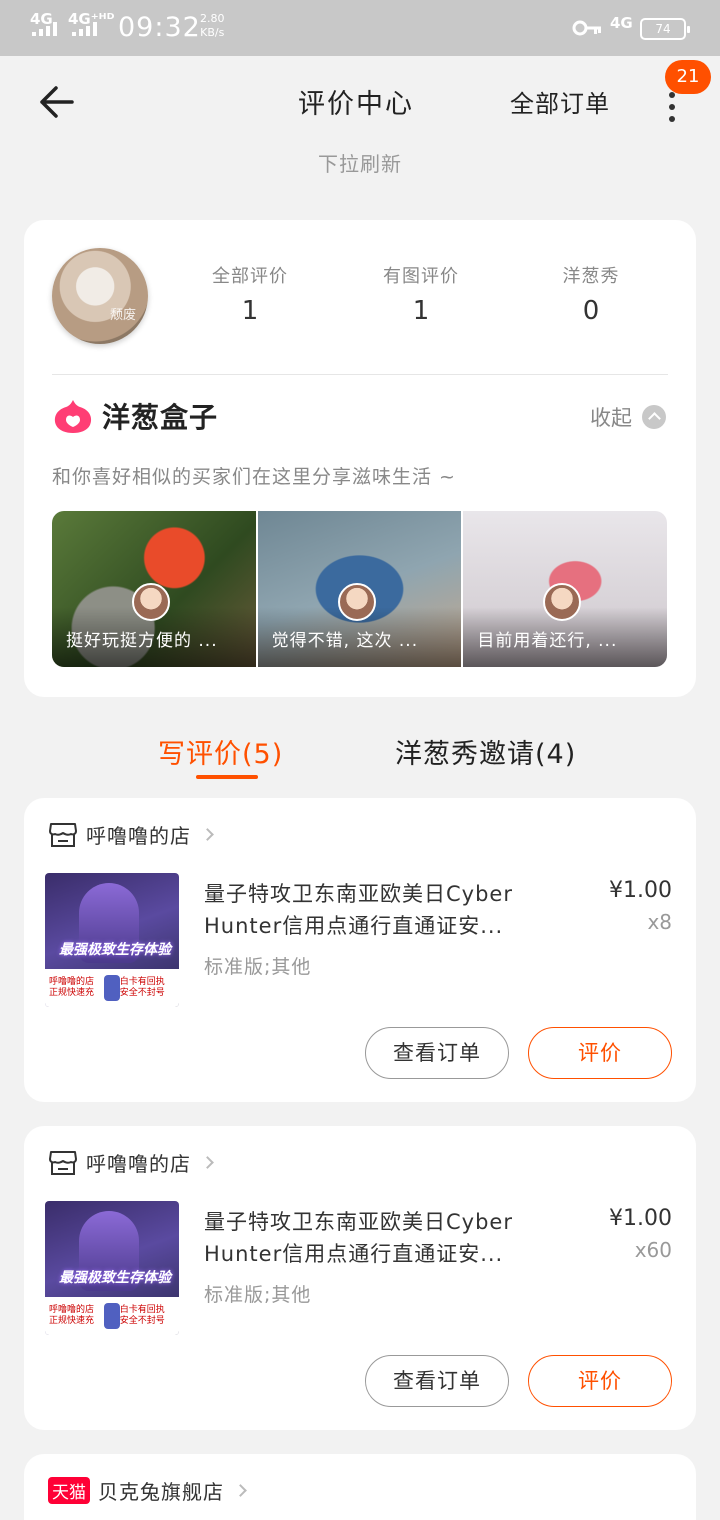  I want to click on stat-value: 0, so click(591, 311).